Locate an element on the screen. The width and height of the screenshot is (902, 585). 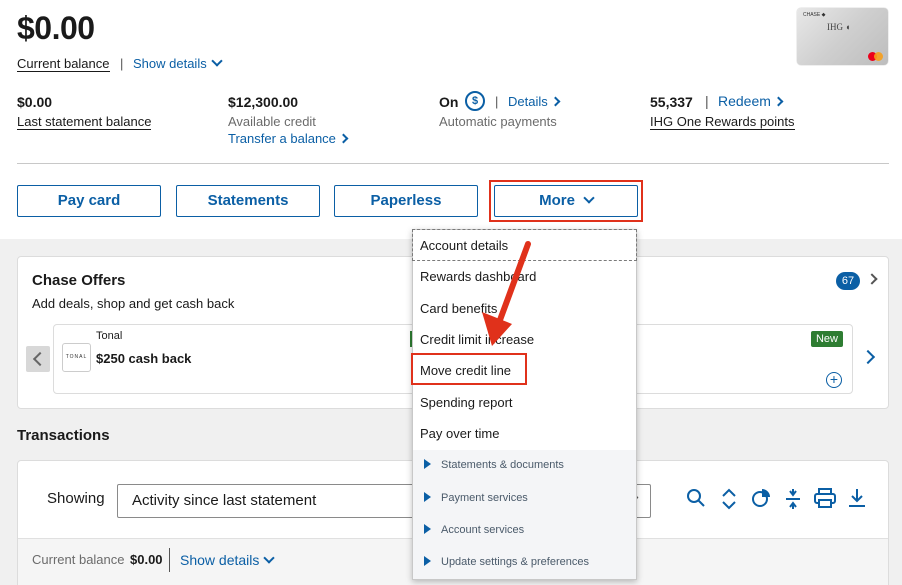
sort-icon is located at coordinates (729, 499).